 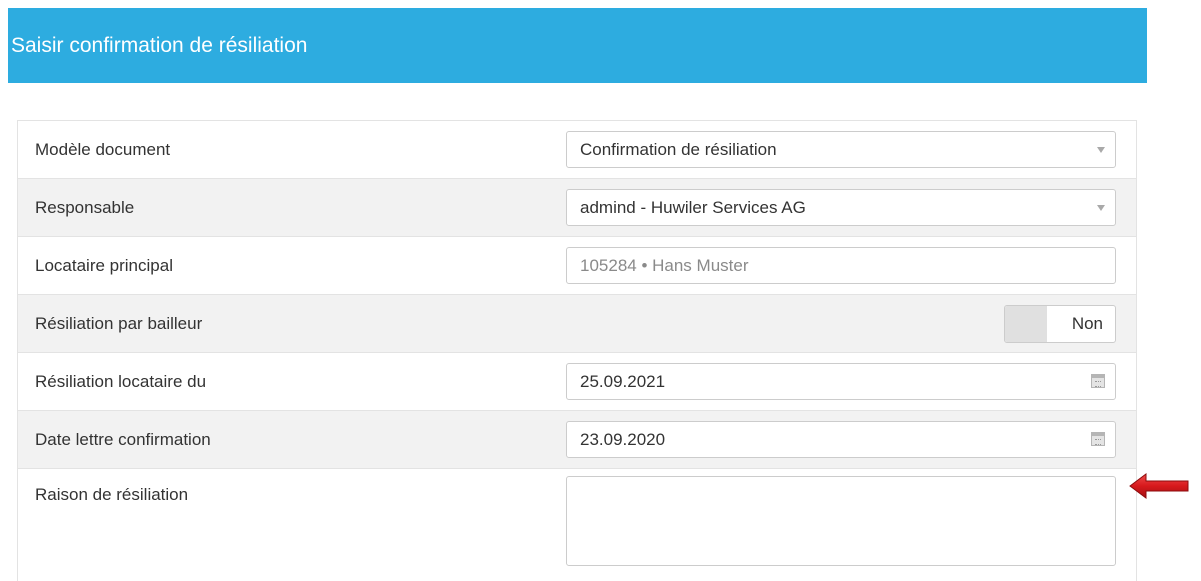 What do you see at coordinates (85, 207) in the screenshot?
I see `responsible-label: Responsable` at bounding box center [85, 207].